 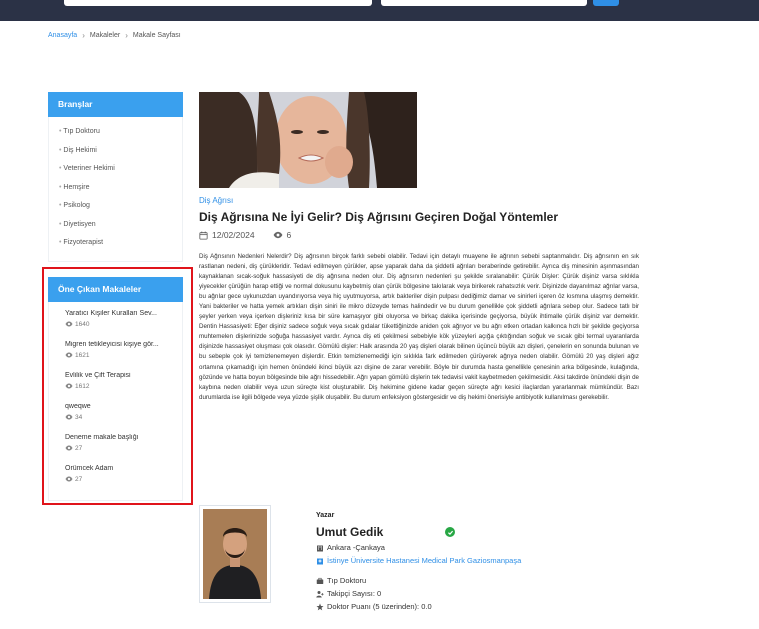 What do you see at coordinates (450, 532) in the screenshot?
I see `check-circle-icon` at bounding box center [450, 532].